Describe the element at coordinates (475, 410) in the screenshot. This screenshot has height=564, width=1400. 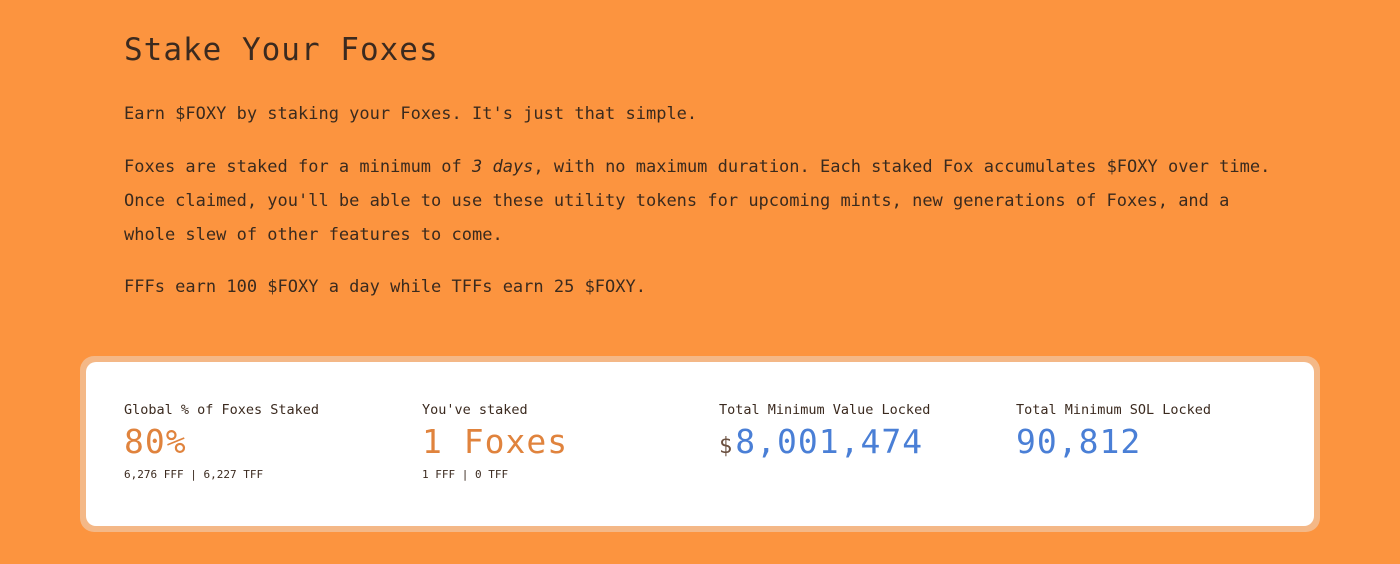
I see `stat-you-label: You've staked` at that location.